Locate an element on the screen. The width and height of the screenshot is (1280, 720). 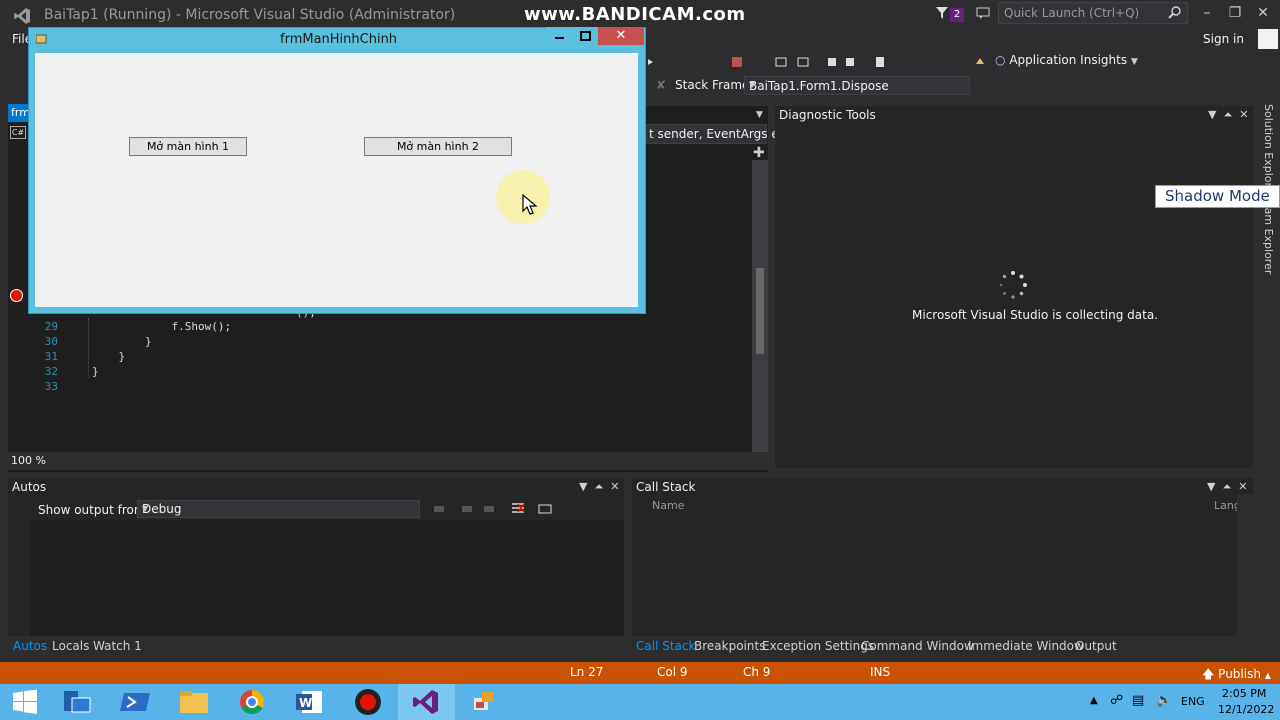
form-app-icon is located at coordinates (42, 39).